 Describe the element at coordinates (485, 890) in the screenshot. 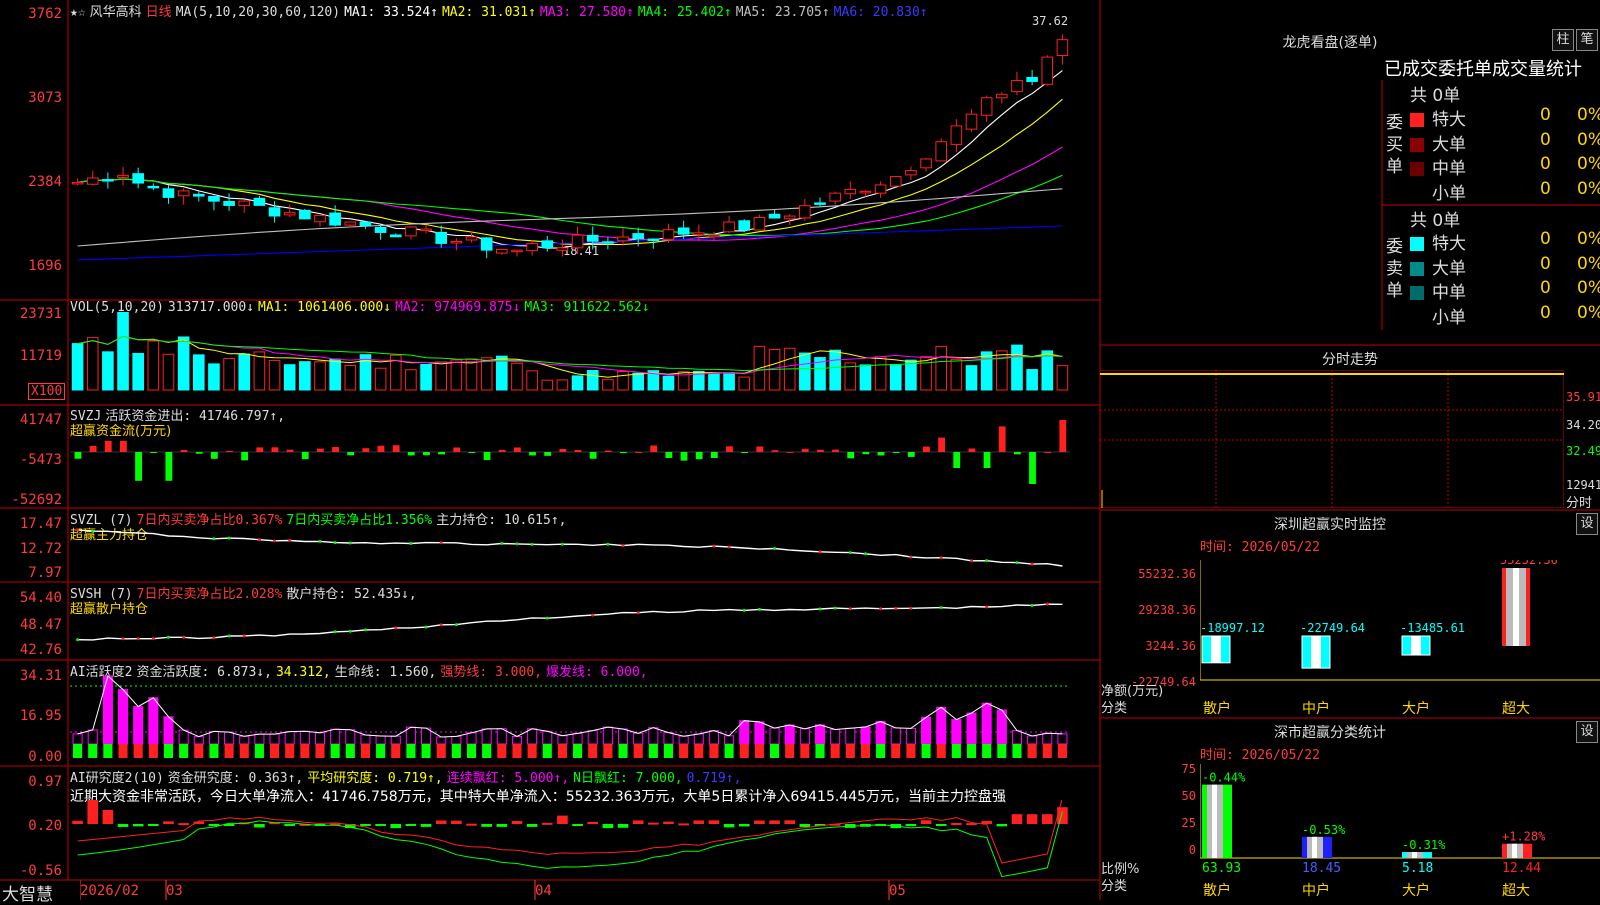

I see `date-tick-marks` at that location.